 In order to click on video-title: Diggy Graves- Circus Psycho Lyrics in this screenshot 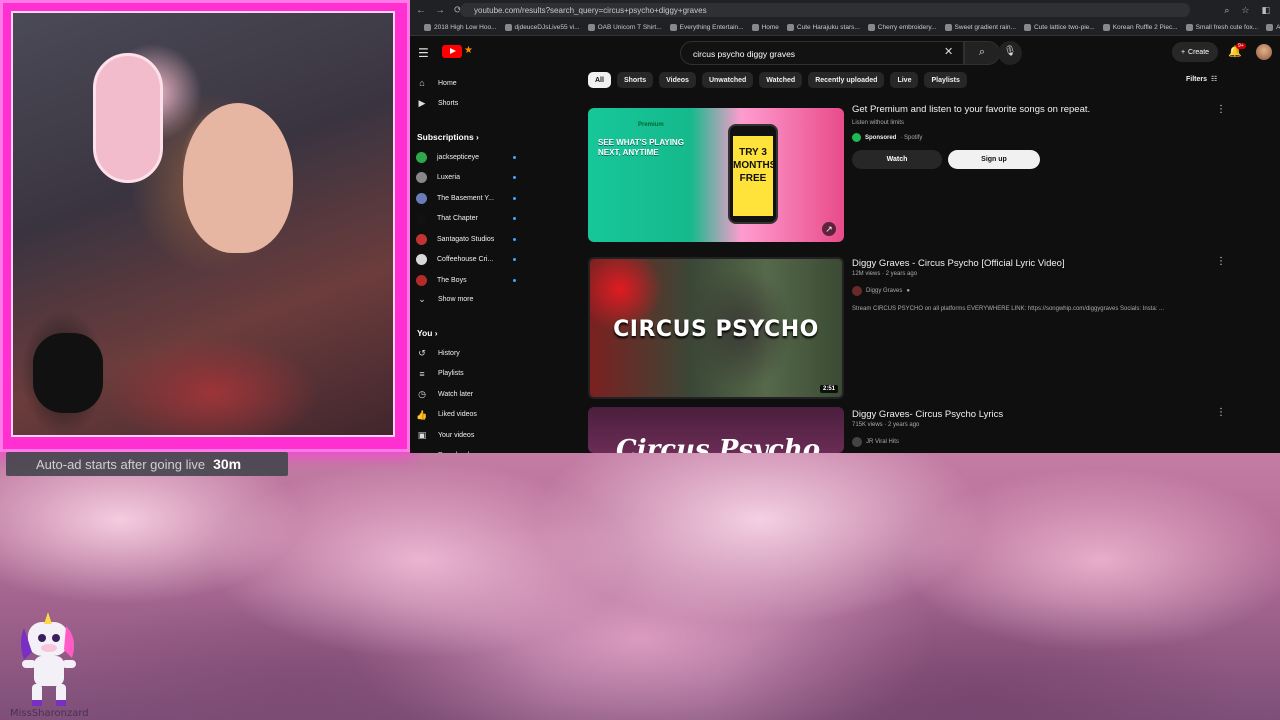, I will do `click(927, 414)`.